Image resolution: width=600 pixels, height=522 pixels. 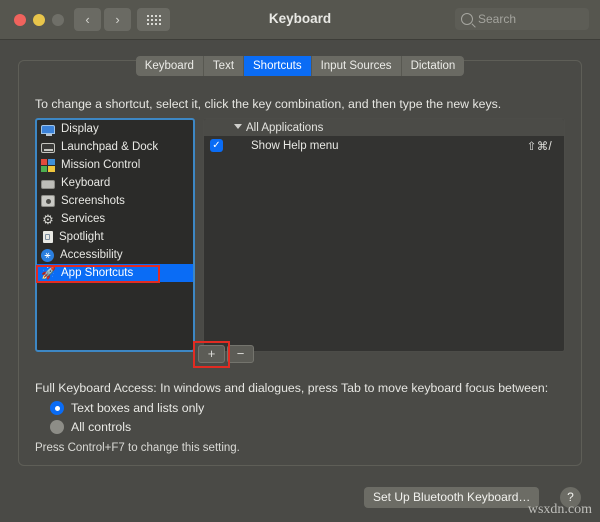 I want to click on search-icon, so click(x=467, y=19).